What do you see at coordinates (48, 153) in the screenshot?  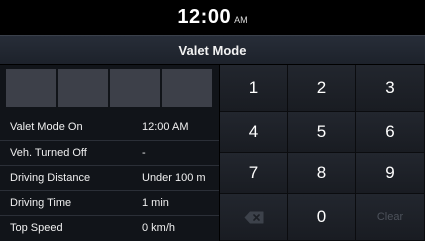 I see `info-label: Veh. Turned Off` at bounding box center [48, 153].